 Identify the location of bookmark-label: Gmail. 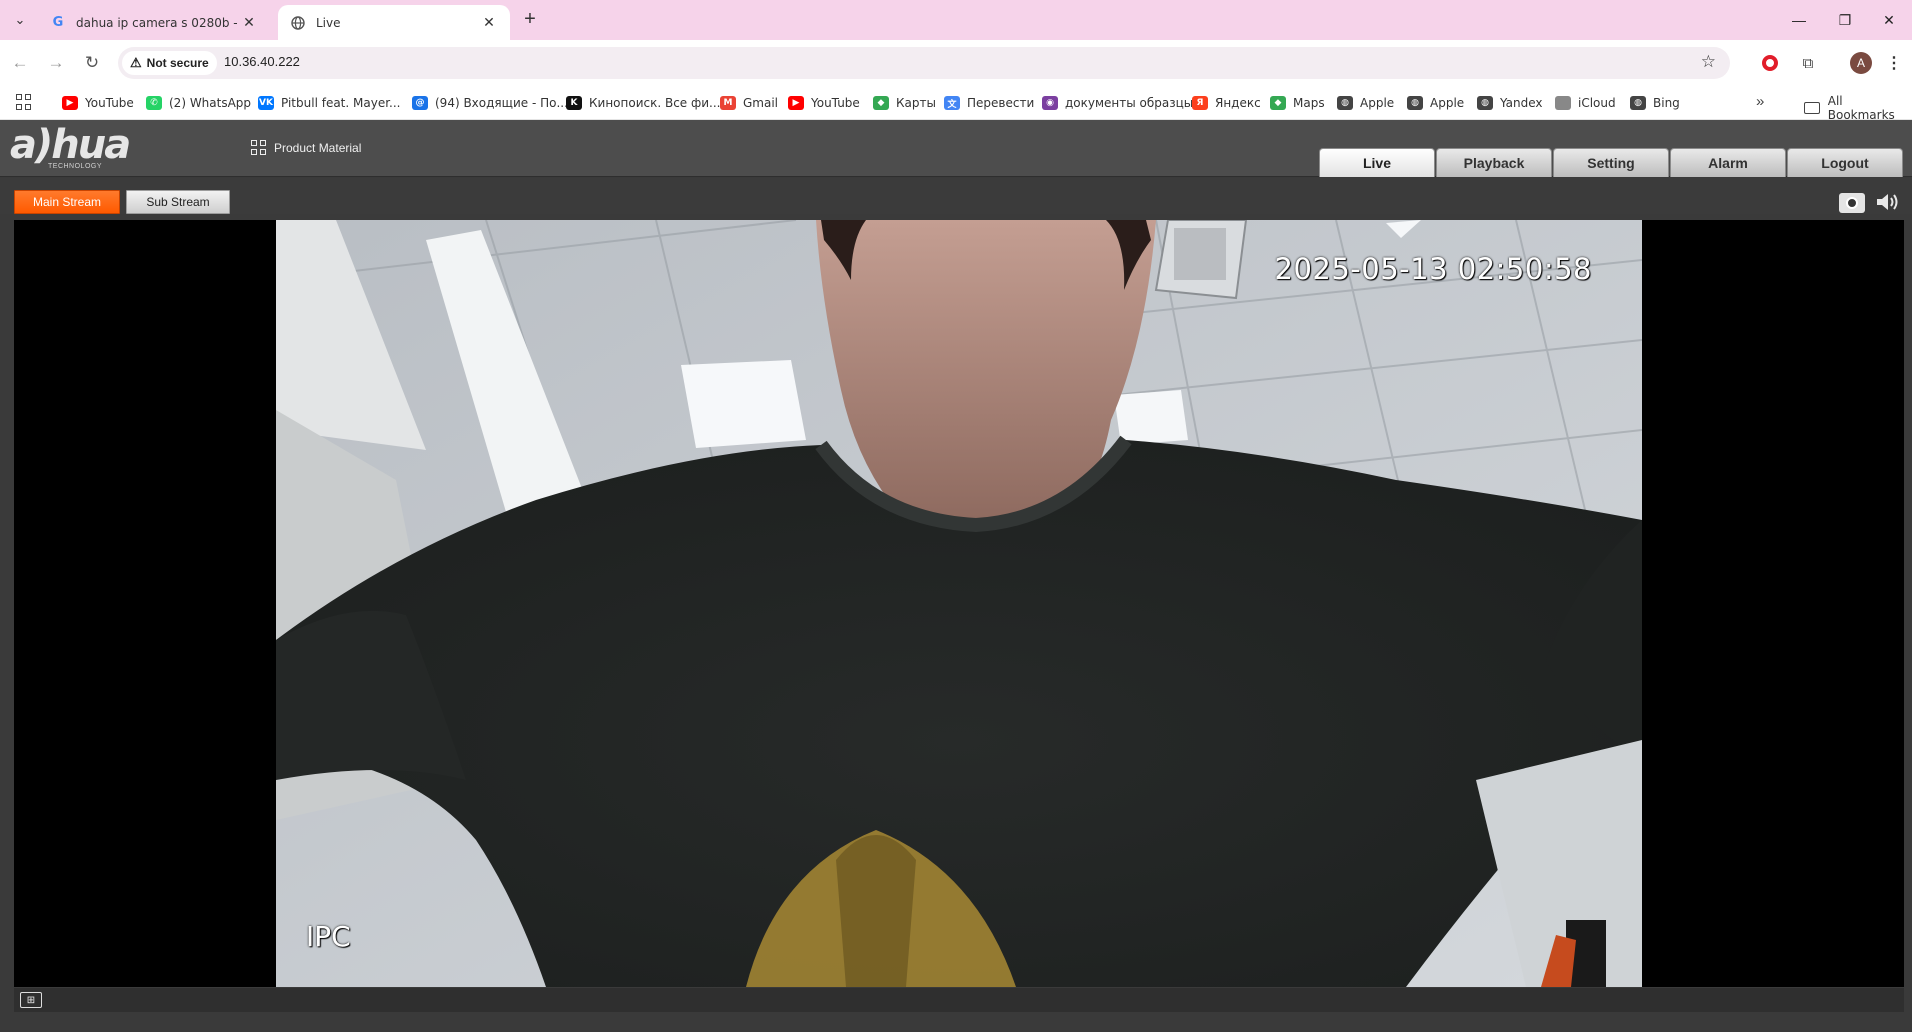
(761, 103).